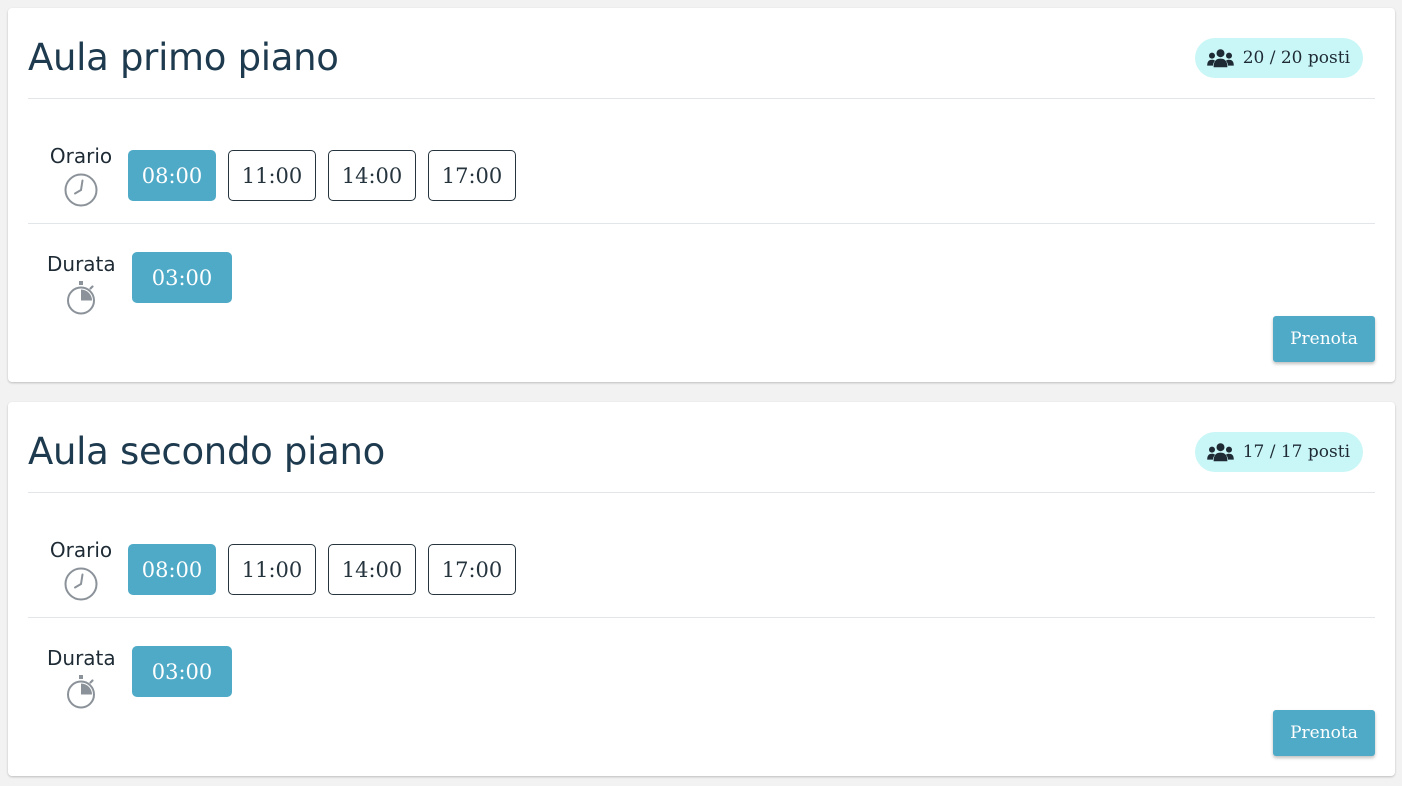 The height and width of the screenshot is (786, 1402). I want to click on seats-badge: 17 / 17 posti, so click(1278, 452).